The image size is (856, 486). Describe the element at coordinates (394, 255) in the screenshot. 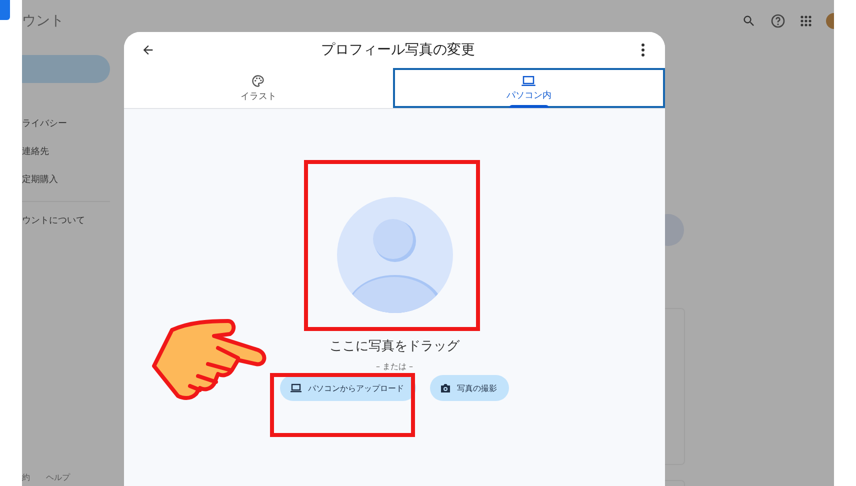

I see `person-silhouette-icon` at that location.